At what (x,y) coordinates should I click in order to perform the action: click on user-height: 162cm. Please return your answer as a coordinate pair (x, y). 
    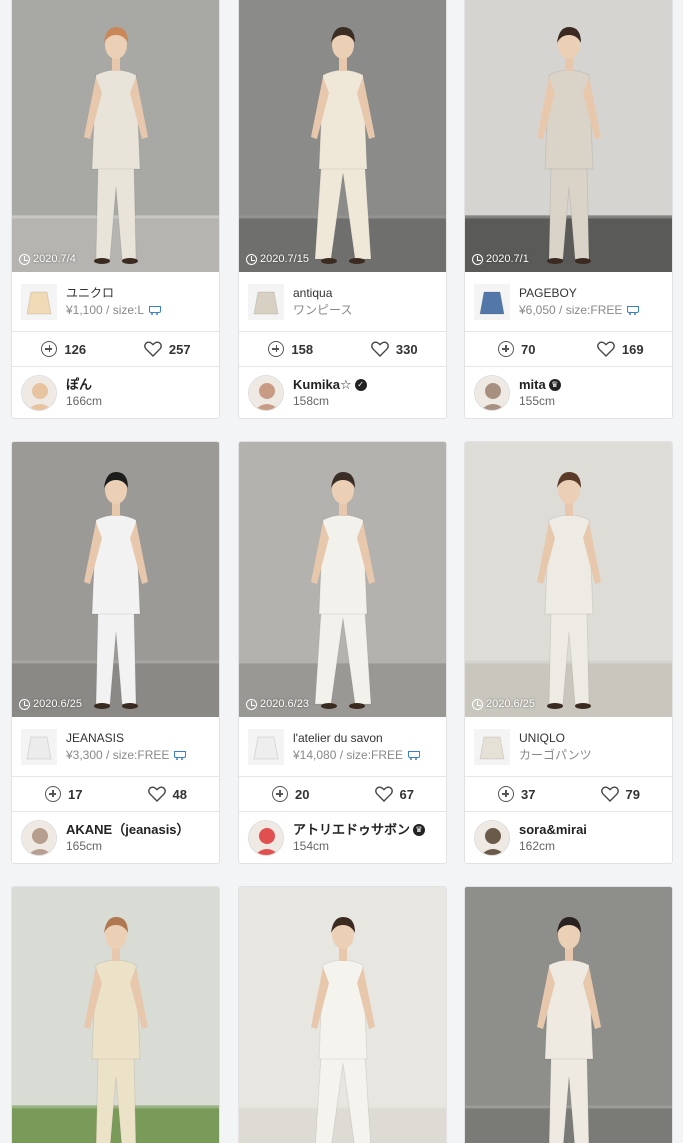
    Looking at the image, I should click on (537, 845).